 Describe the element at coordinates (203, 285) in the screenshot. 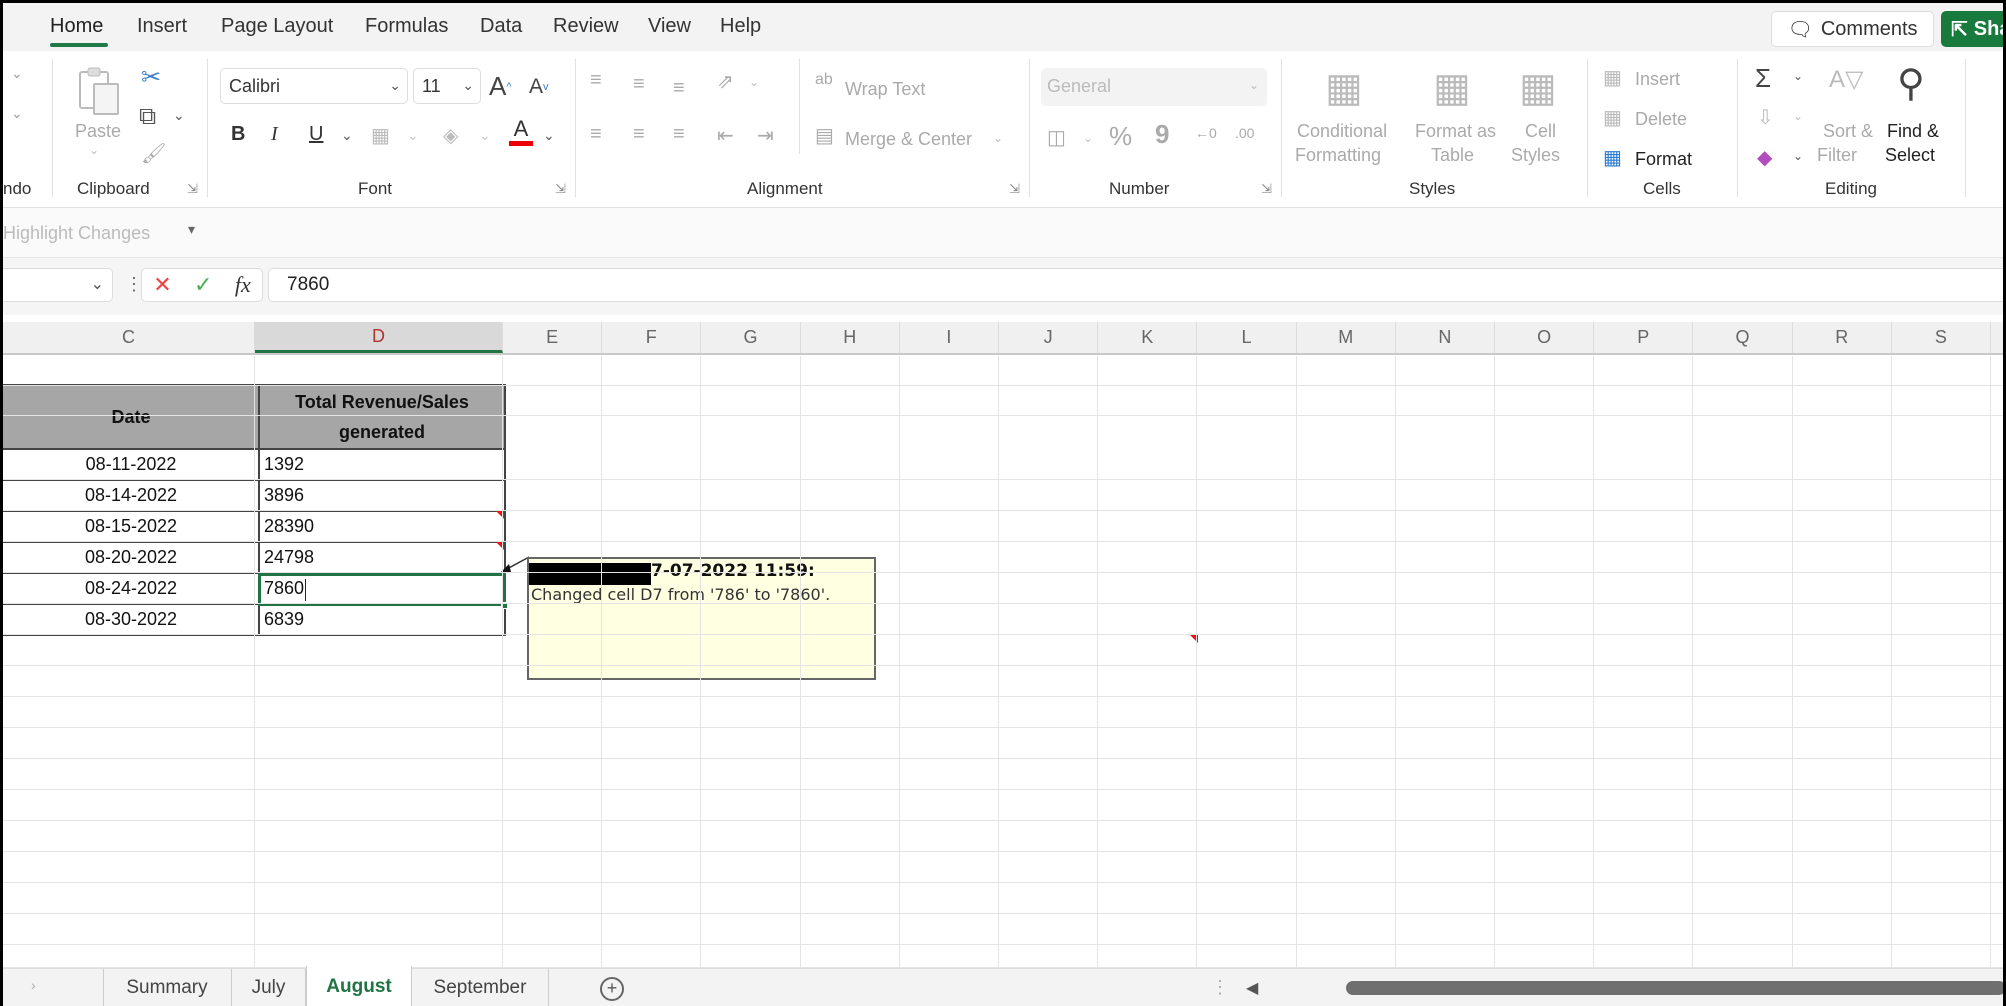

I see `enter-check-icon: ✓` at that location.